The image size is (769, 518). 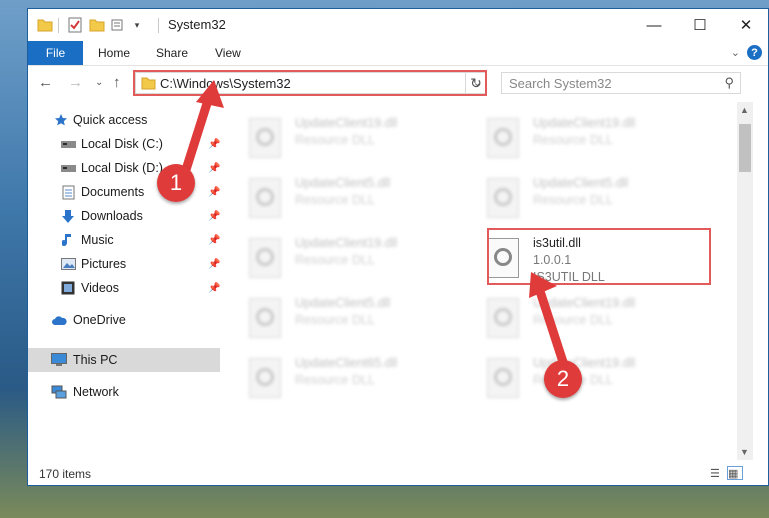 What do you see at coordinates (744, 452) in the screenshot?
I see `scroll-down-icon: ▼` at bounding box center [744, 452].